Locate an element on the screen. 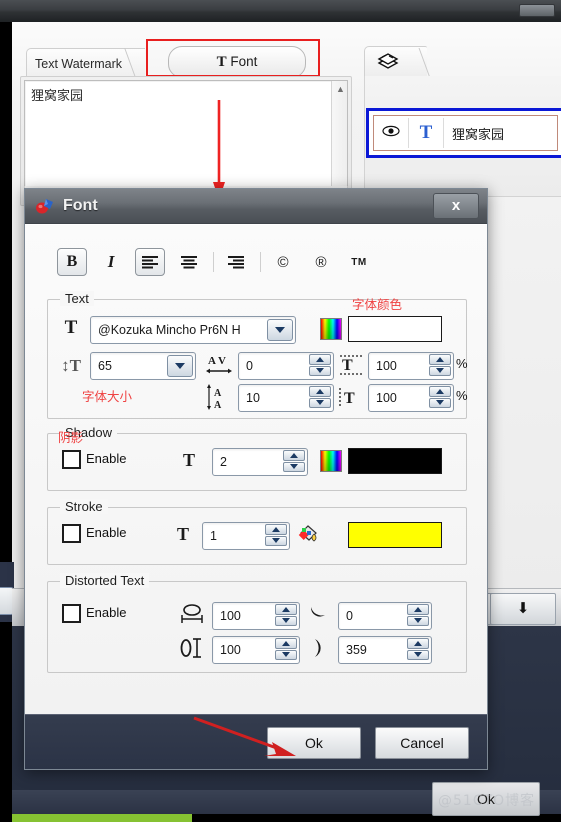 Image resolution: width=561 pixels, height=822 pixels. distort-width-spinner-buttons is located at coordinates (286, 615).